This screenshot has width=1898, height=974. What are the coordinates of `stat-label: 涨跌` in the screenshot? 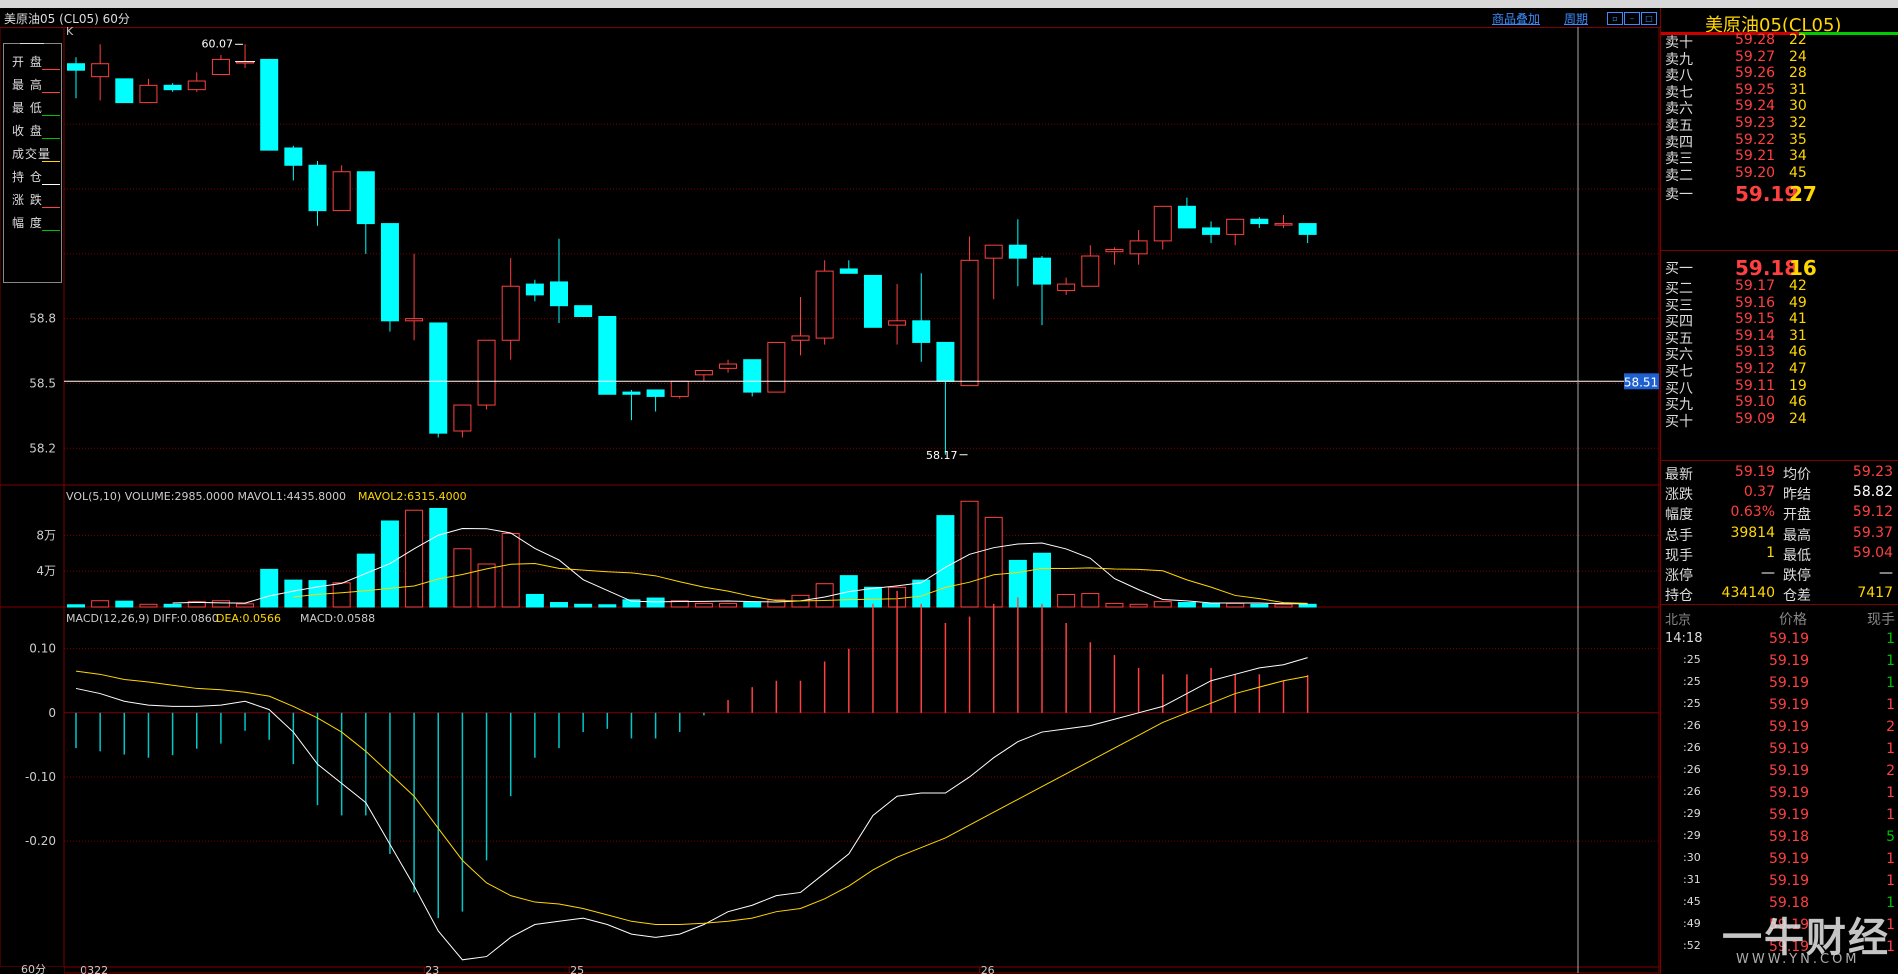 It's located at (1679, 495).